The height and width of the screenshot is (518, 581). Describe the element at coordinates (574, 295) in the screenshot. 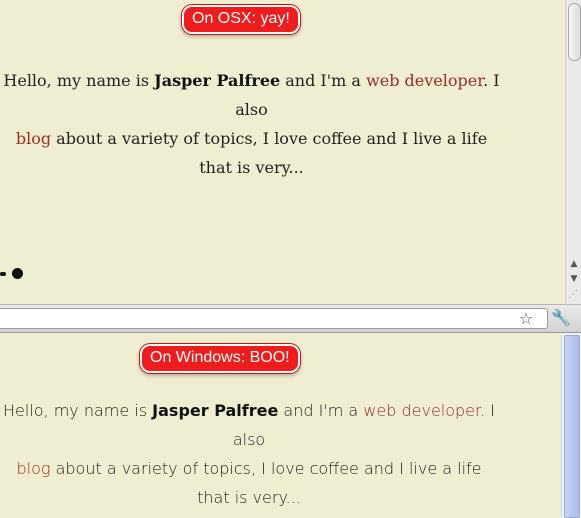

I see `resize-grip-icon: ⋰` at that location.